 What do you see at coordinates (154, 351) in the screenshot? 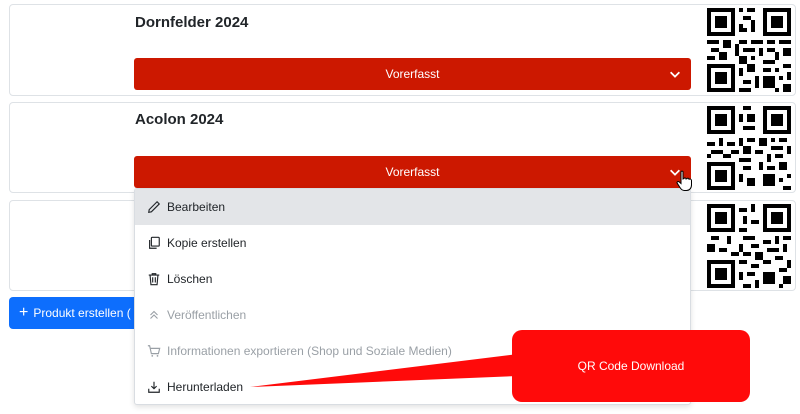
I see `cart-icon` at bounding box center [154, 351].